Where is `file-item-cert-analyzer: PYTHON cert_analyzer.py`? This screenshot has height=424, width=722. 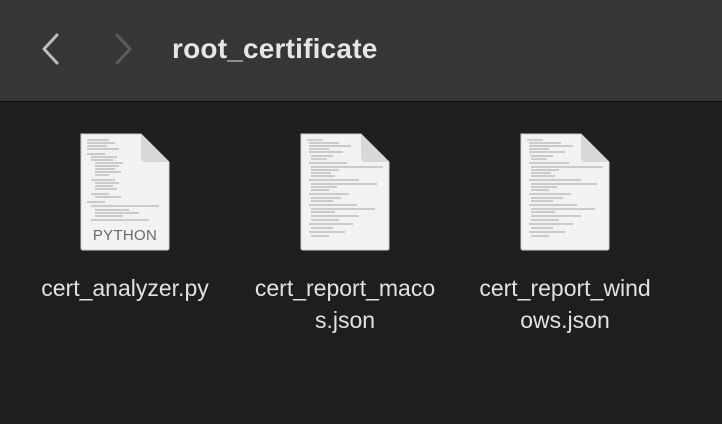 file-item-cert-analyzer: PYTHON cert_analyzer.py is located at coordinates (125, 218).